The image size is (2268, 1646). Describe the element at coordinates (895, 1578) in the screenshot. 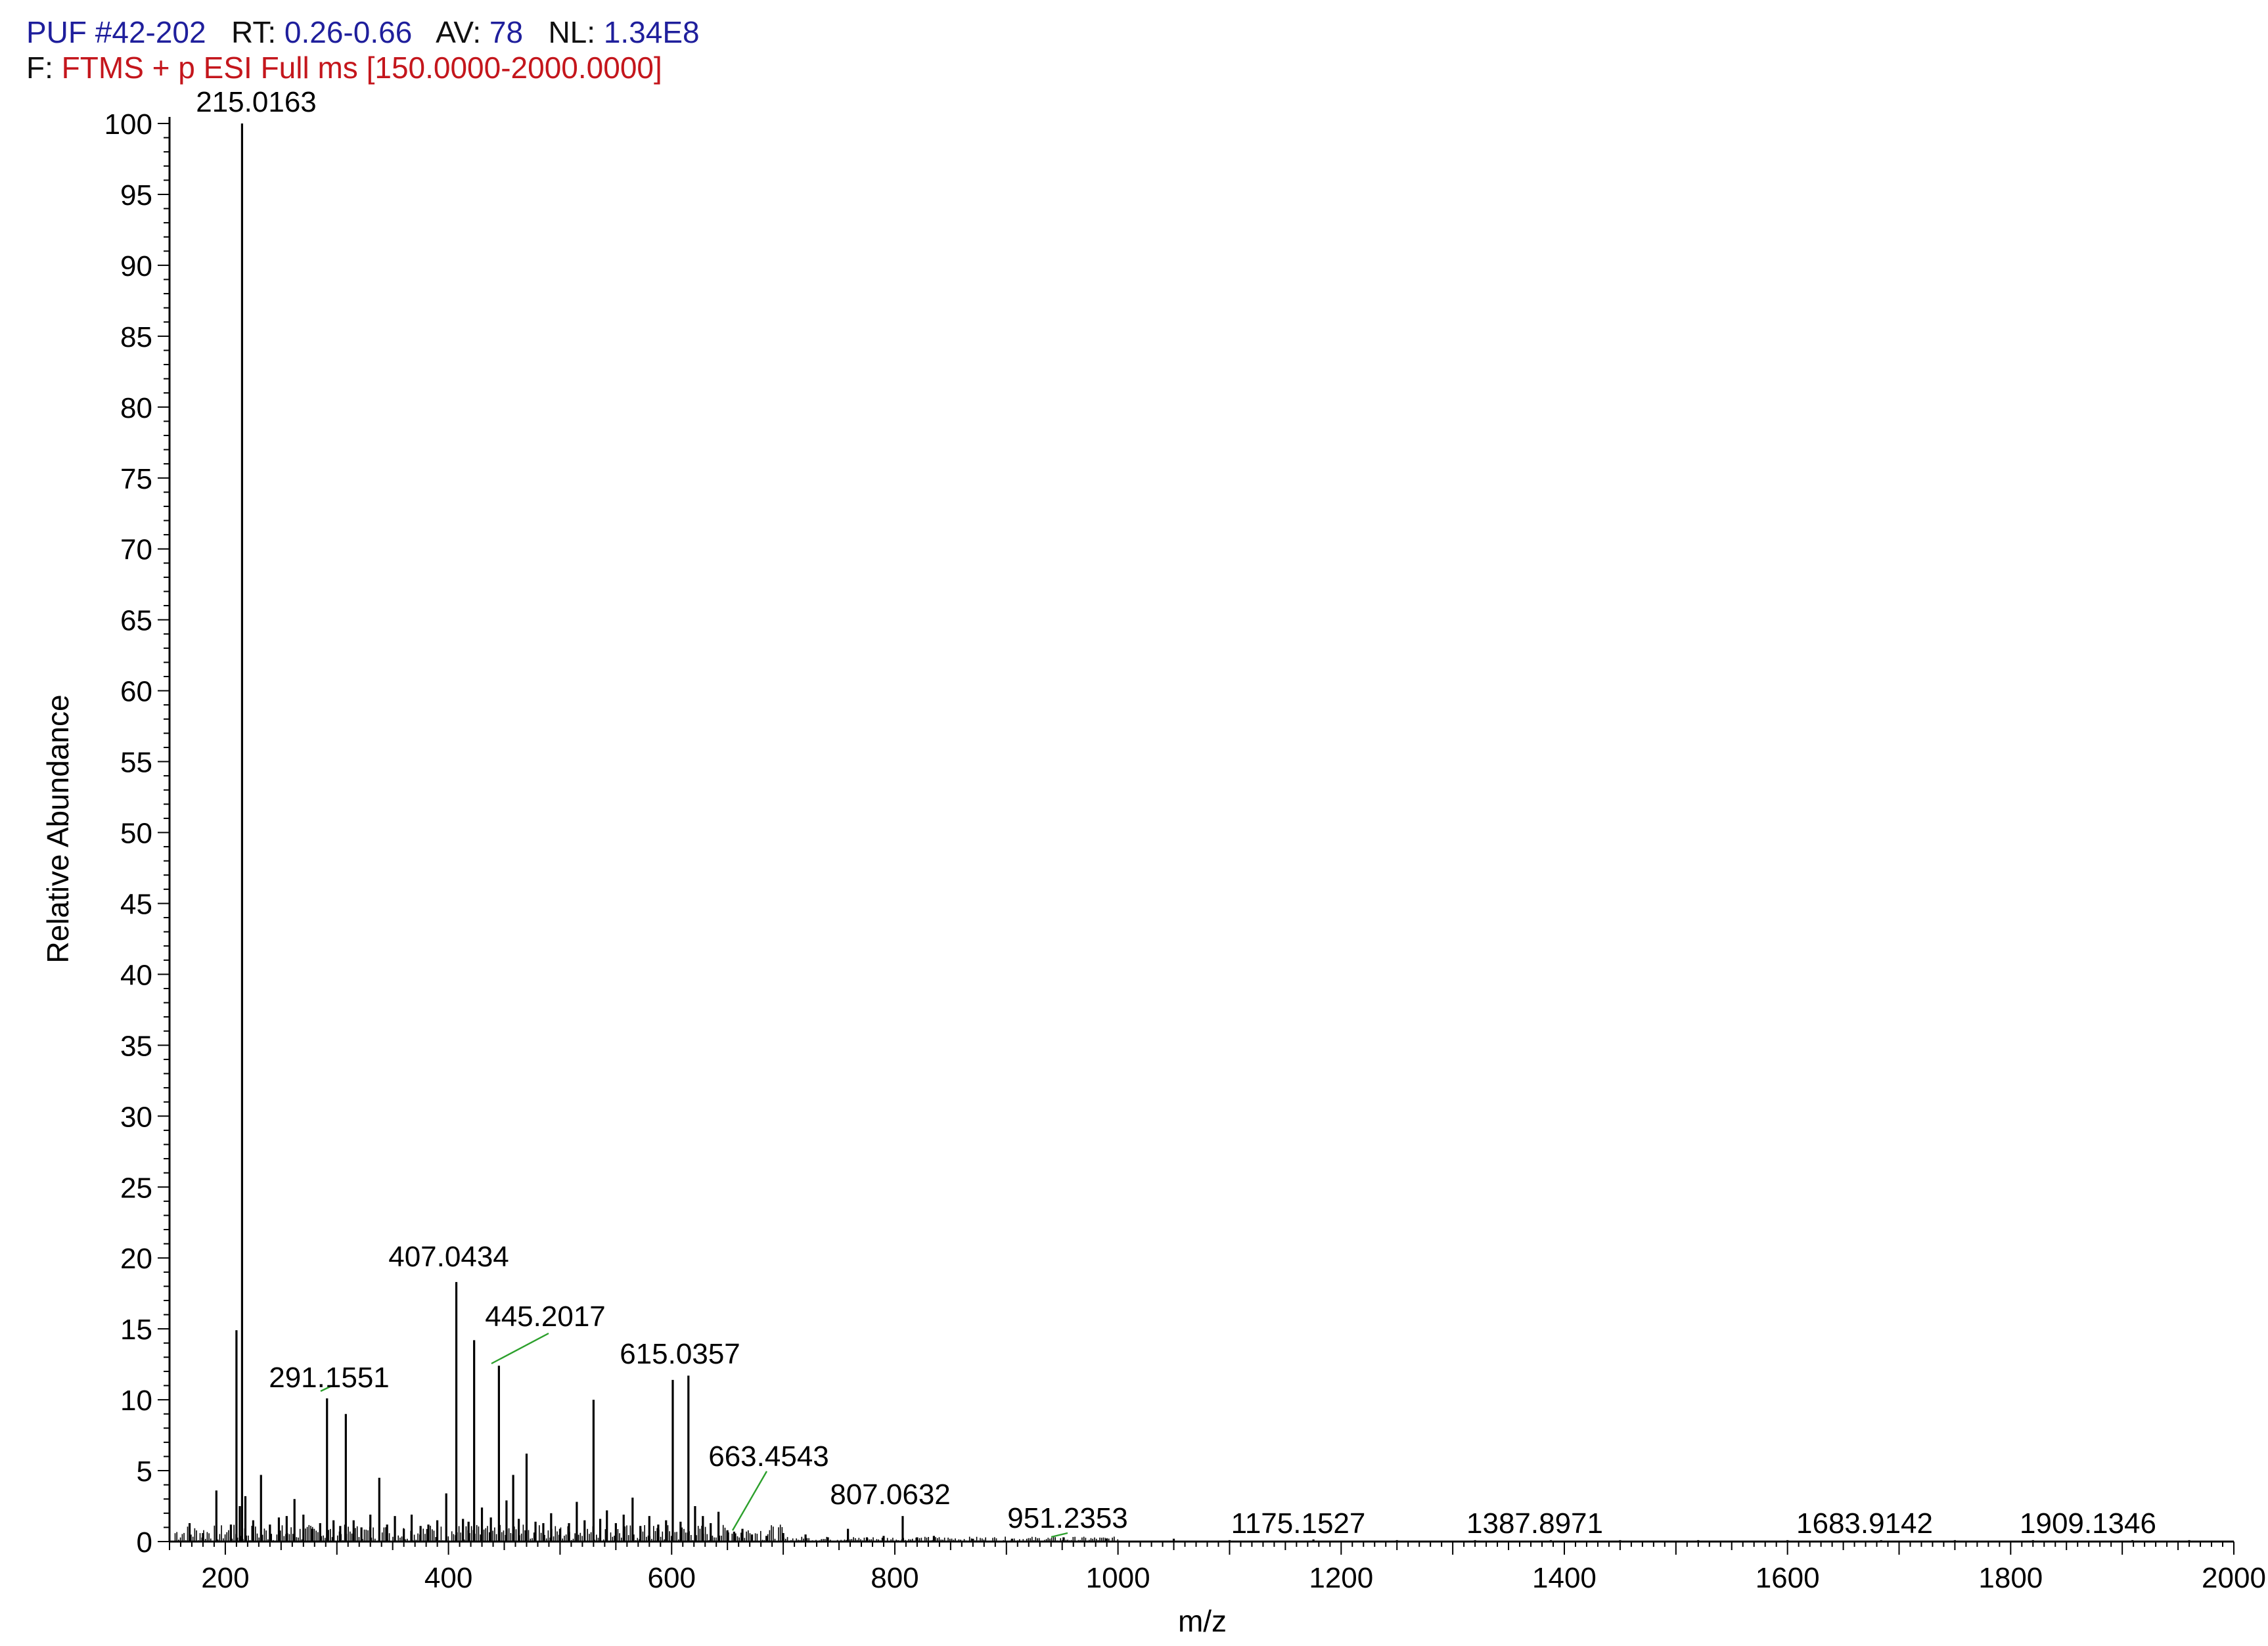

I see `x-tick-label: 800` at that location.